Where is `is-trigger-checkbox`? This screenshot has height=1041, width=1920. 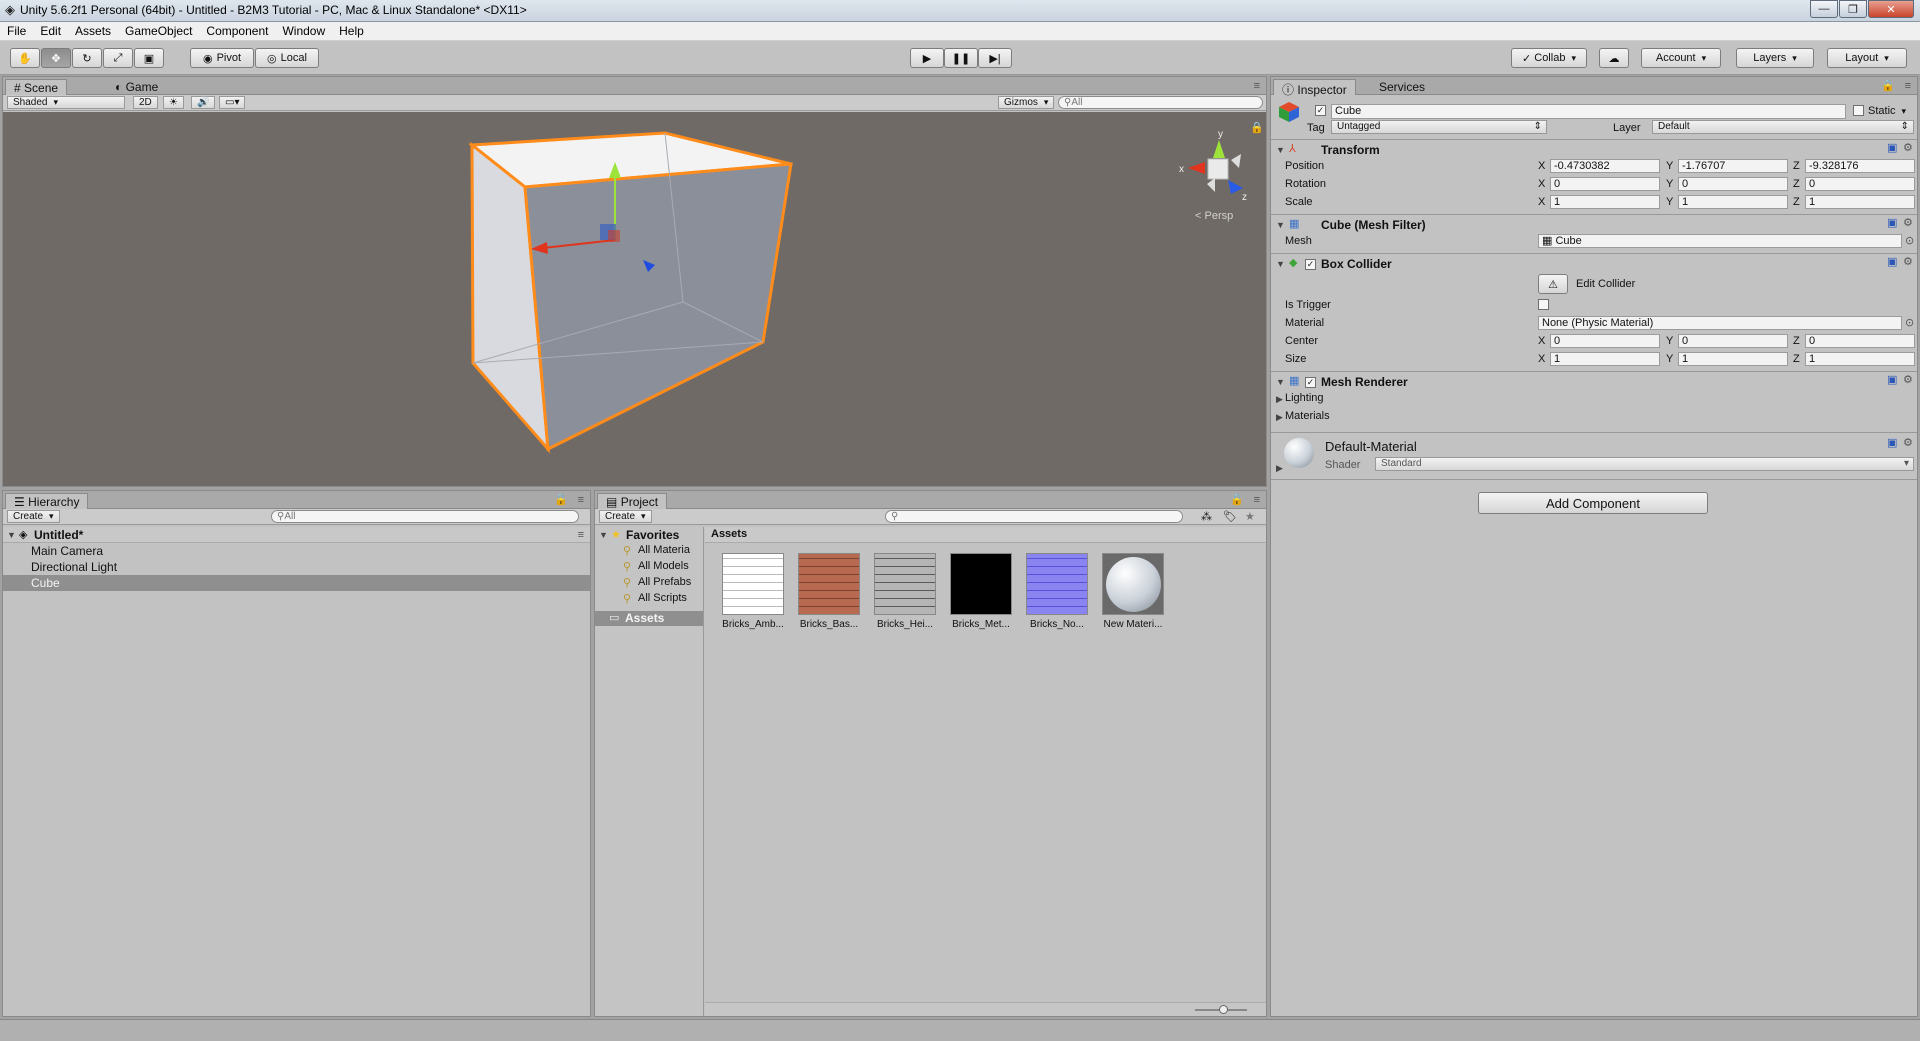
is-trigger-checkbox is located at coordinates (1543, 304).